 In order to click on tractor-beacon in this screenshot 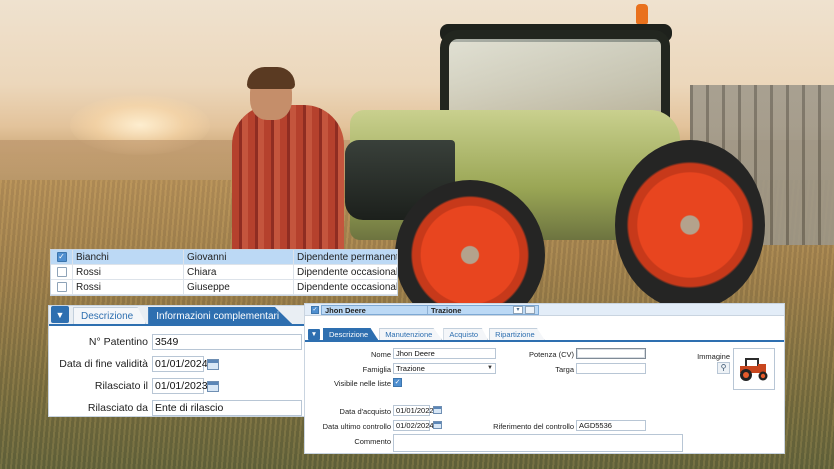, I will do `click(642, 14)`.